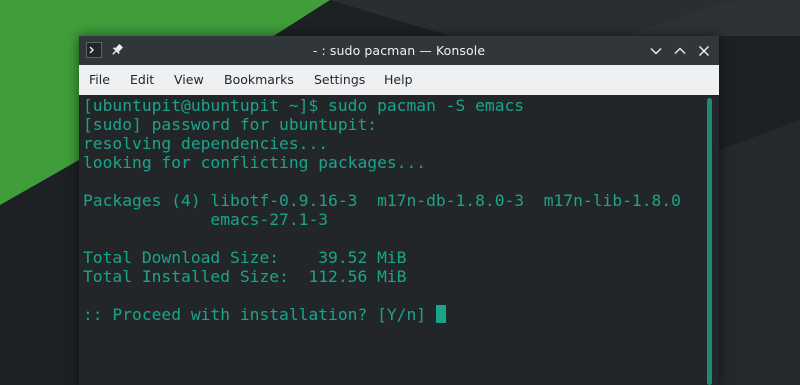 The image size is (800, 385). Describe the element at coordinates (709, 241) in the screenshot. I see `terminal-scrollbar` at that location.